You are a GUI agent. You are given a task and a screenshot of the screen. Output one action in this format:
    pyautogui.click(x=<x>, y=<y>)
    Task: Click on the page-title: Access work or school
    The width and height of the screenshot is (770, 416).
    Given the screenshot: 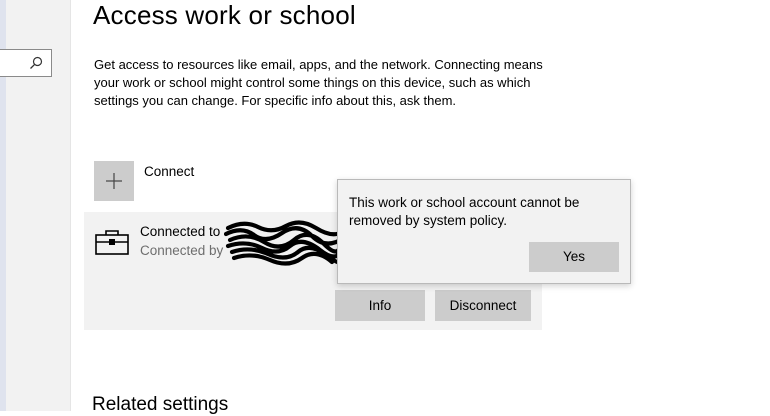 What is the action you would take?
    pyautogui.click(x=224, y=15)
    